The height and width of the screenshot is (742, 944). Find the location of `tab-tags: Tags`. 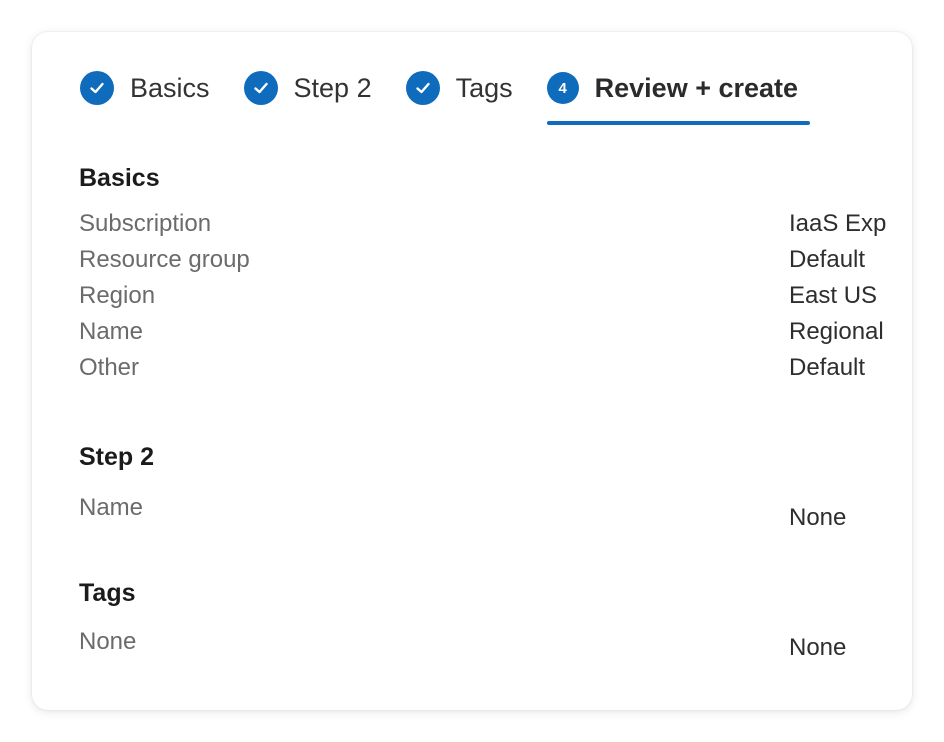

tab-tags: Tags is located at coordinates (459, 88).